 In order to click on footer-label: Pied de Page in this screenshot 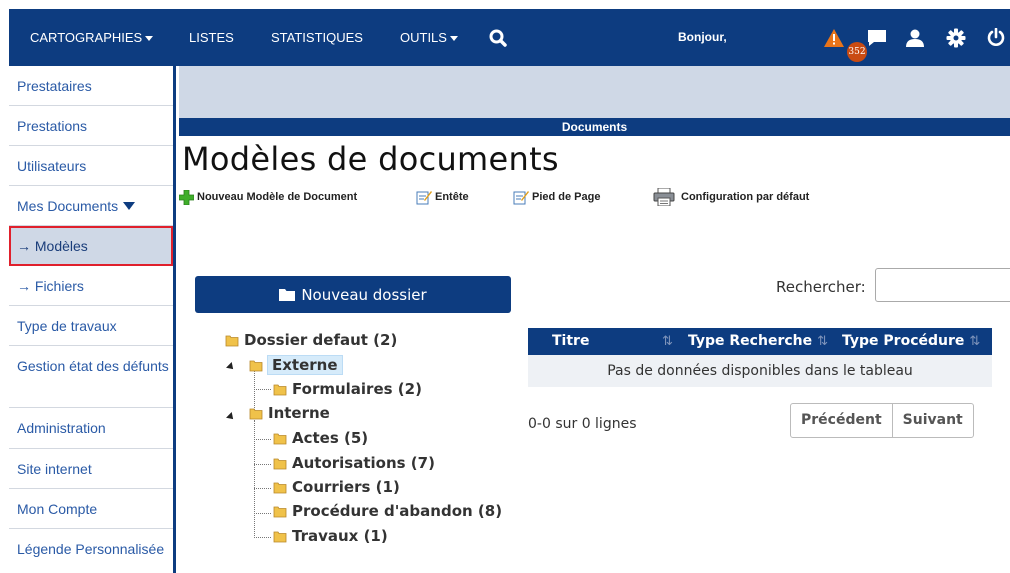, I will do `click(566, 197)`.